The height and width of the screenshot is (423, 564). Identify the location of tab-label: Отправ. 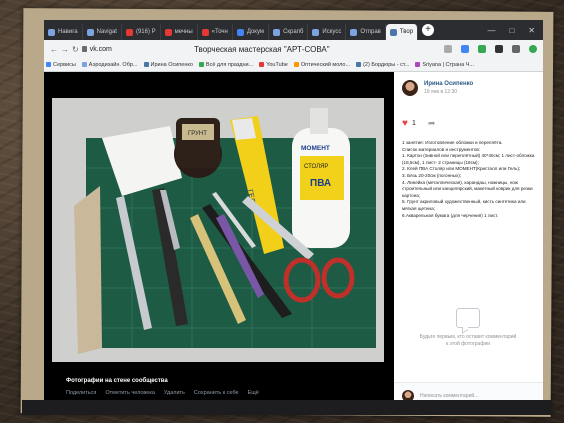
(370, 32).